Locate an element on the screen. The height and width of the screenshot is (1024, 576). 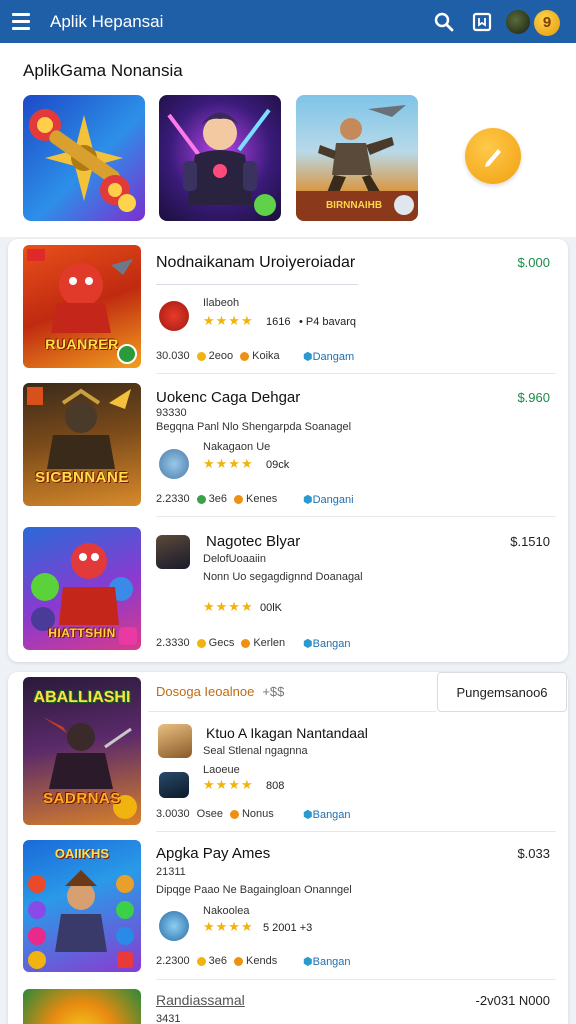
game-meta: 3.0030 Osee Nonus is located at coordinates (215, 814).